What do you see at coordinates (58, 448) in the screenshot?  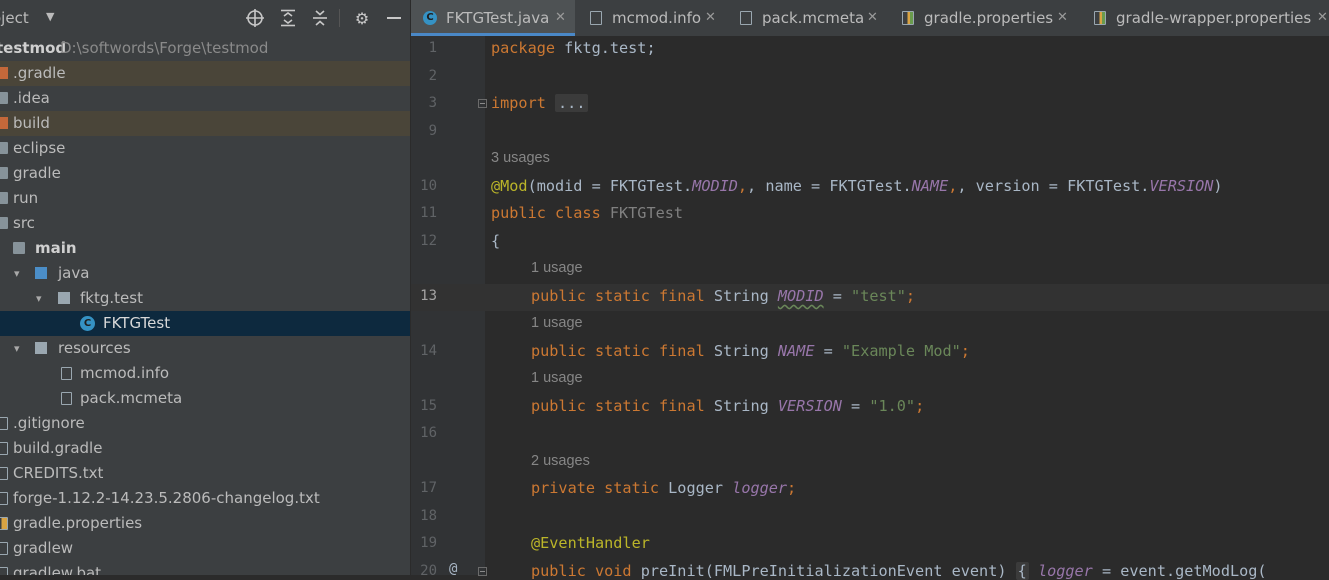 I see `tree-item-label: build.gradle` at bounding box center [58, 448].